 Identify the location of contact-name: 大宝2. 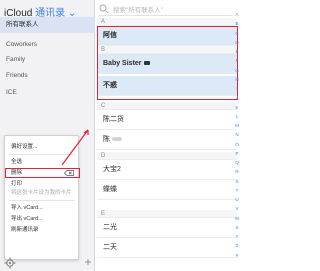
(112, 169).